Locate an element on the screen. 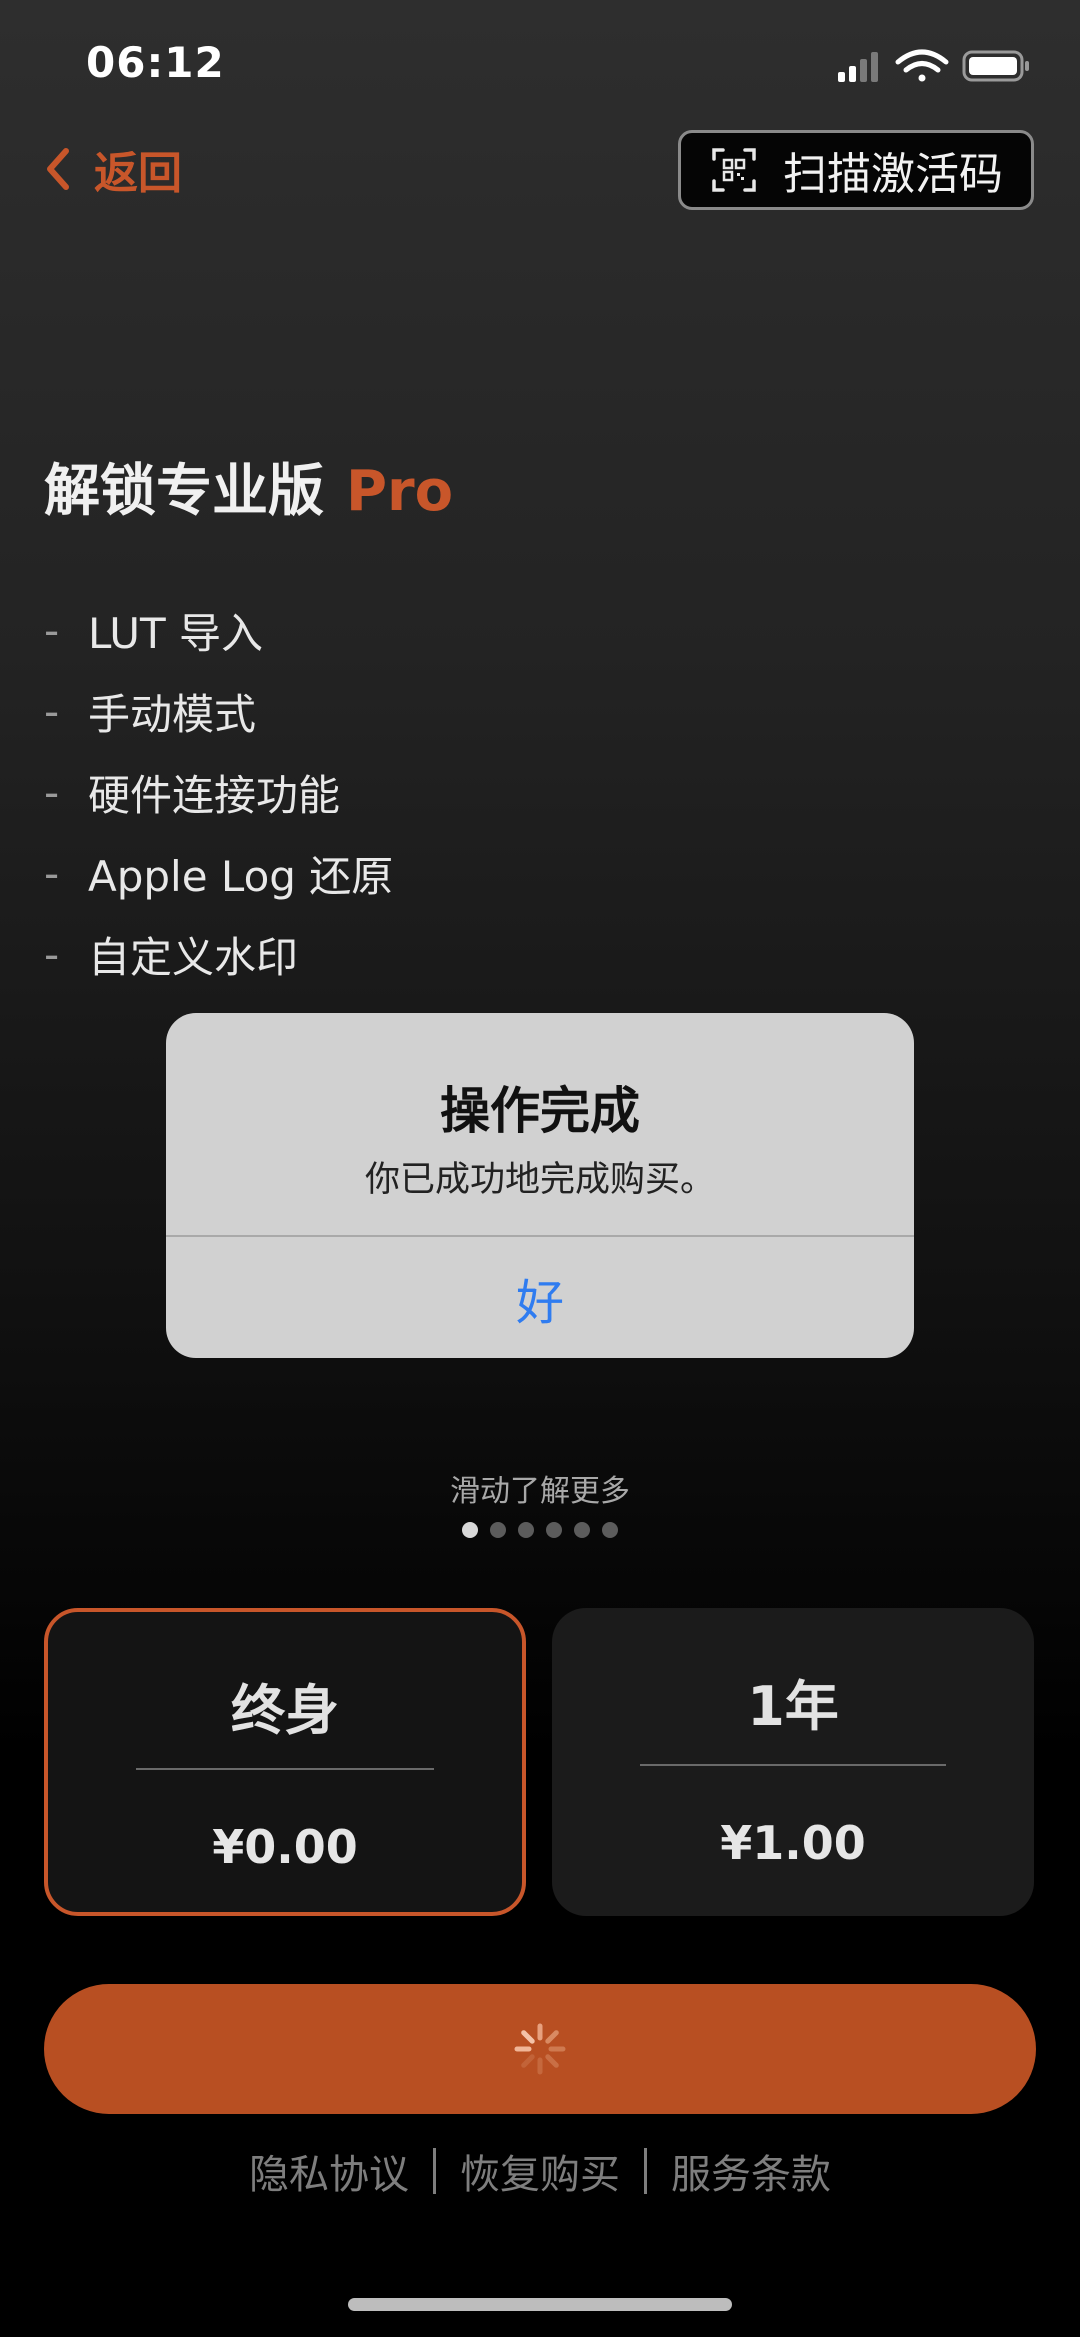  status-icons is located at coordinates (933, 65).